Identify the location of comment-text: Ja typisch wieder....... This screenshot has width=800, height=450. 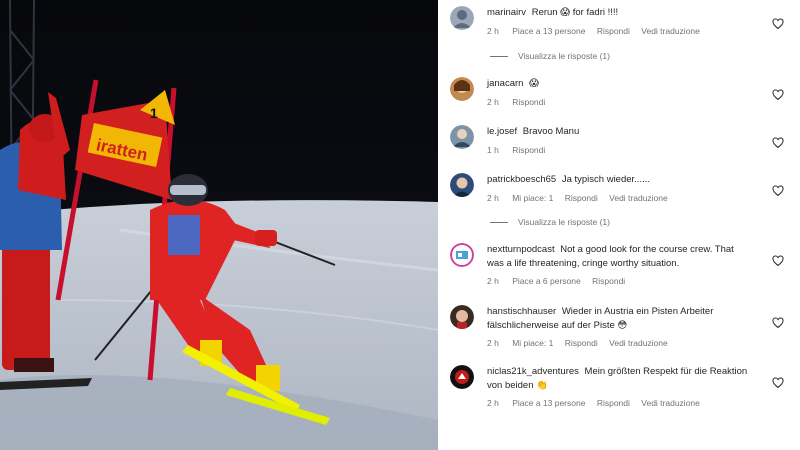
(606, 179).